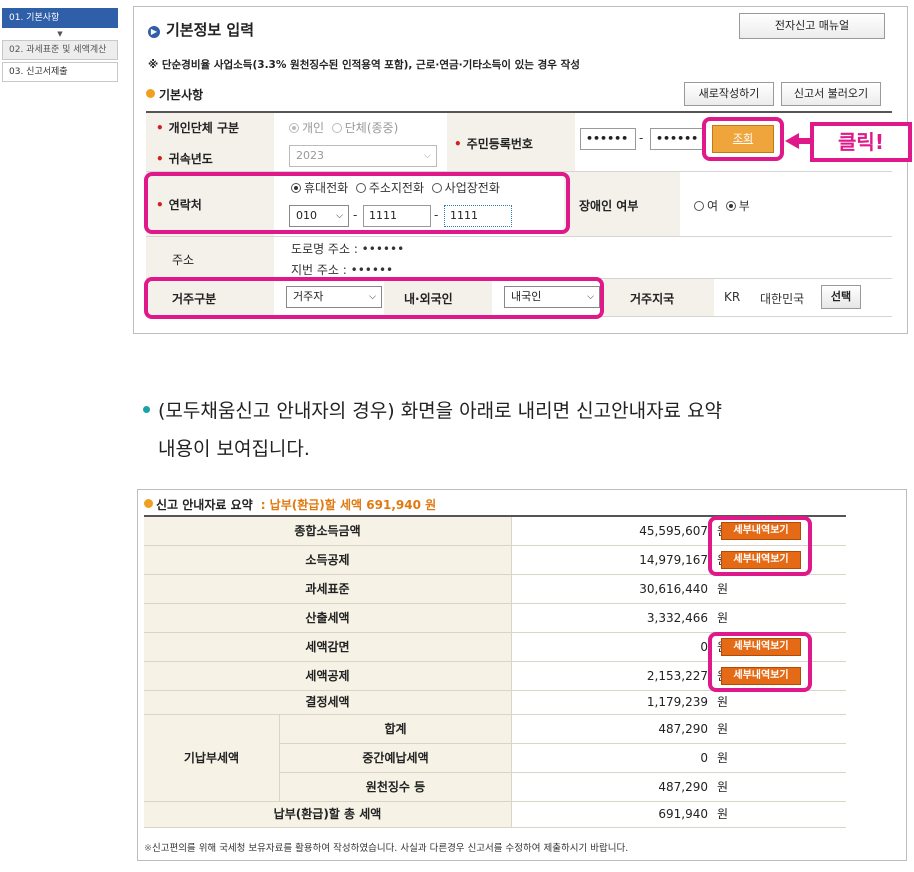 Image resolution: width=914 pixels, height=872 pixels. What do you see at coordinates (677, 676) in the screenshot?
I see `row-value: 2,153,227` at bounding box center [677, 676].